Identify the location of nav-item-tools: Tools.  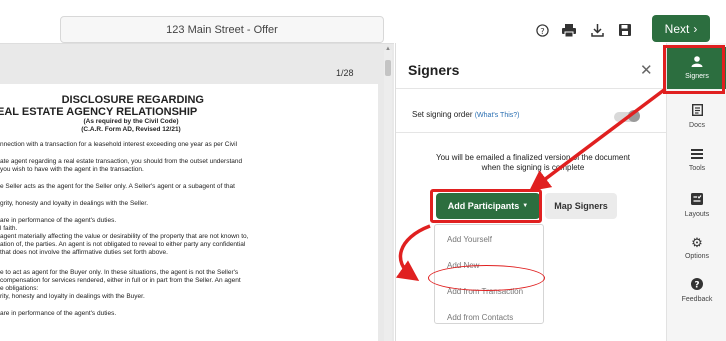
(696, 160).